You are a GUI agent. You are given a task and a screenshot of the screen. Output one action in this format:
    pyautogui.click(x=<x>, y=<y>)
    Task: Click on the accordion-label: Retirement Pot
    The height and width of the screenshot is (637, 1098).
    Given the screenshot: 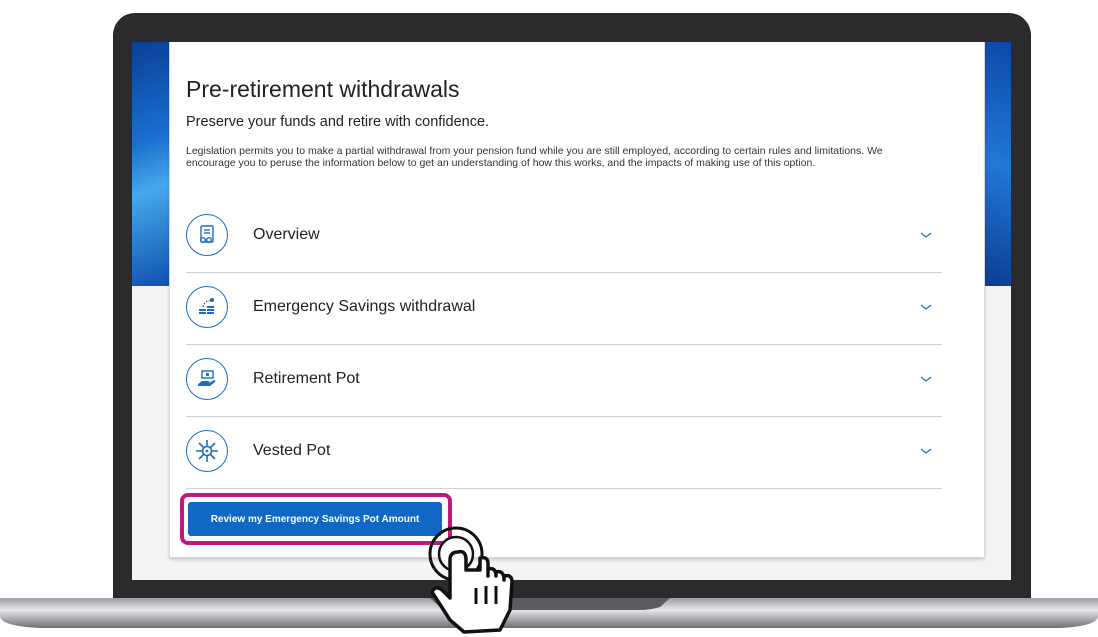 What is the action you would take?
    pyautogui.click(x=306, y=378)
    